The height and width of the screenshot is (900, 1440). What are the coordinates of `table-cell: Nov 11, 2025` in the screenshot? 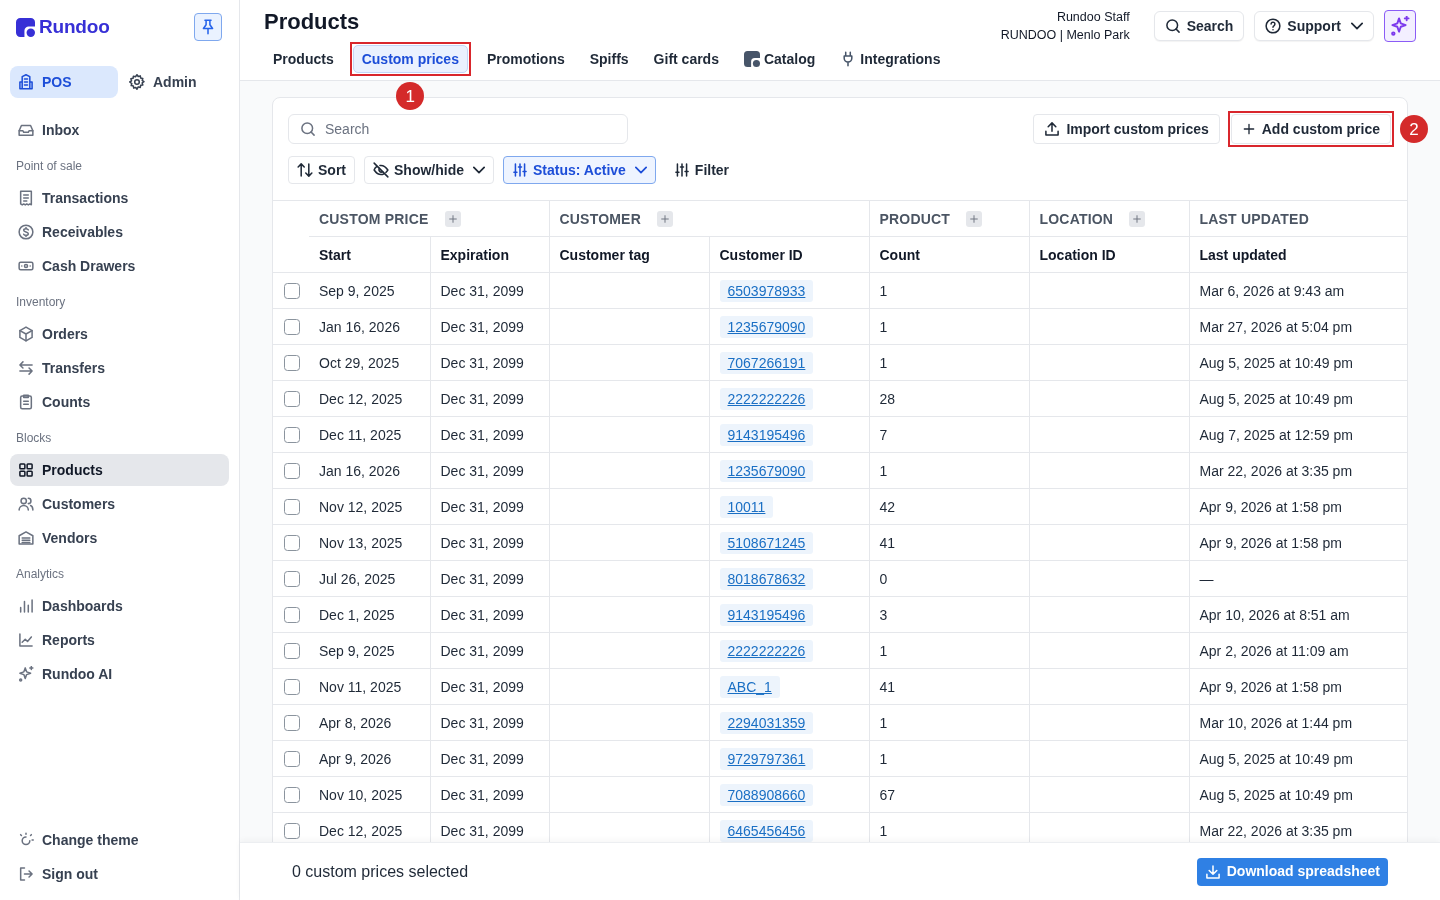 It's located at (369, 686).